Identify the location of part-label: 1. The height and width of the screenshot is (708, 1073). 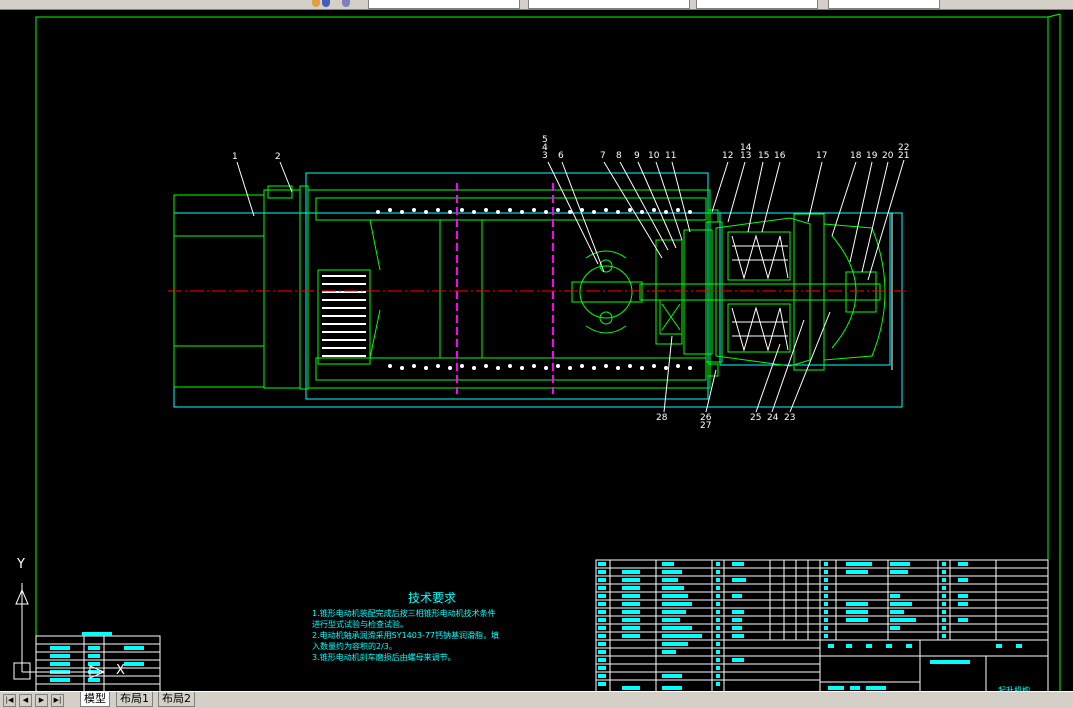
(235, 157).